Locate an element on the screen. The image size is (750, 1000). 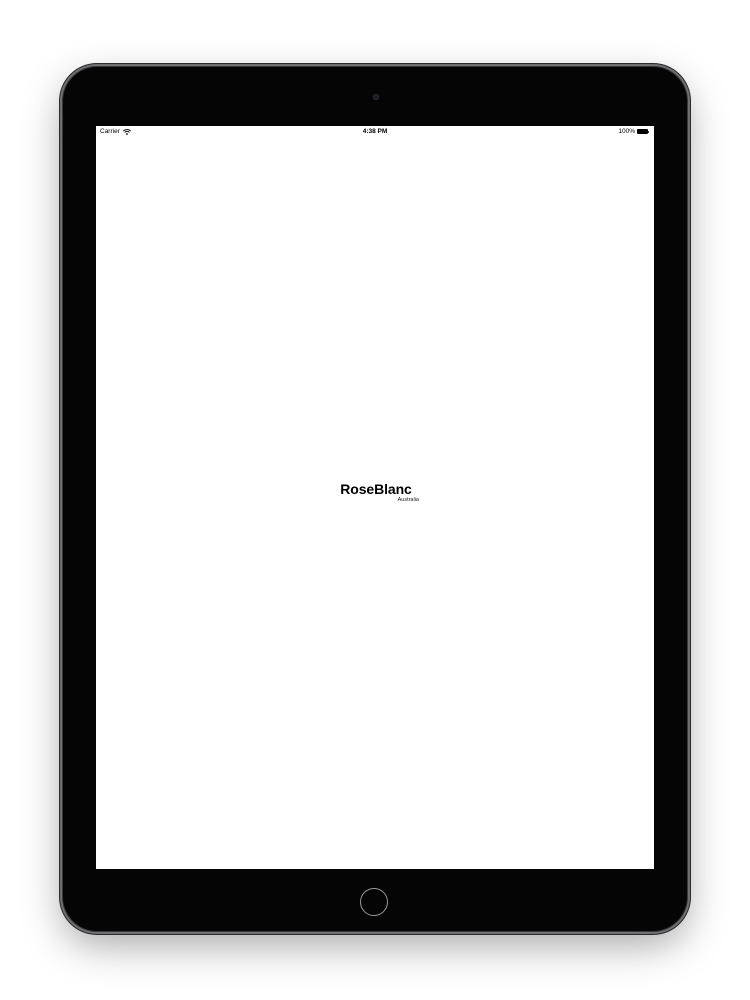
logo-wordmark: RoseBlanc is located at coordinates (376, 489).